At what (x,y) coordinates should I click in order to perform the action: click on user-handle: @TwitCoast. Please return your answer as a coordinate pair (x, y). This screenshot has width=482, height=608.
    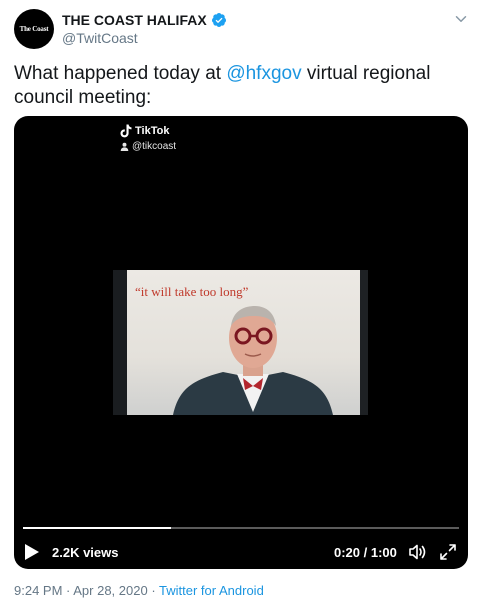
    Looking at the image, I should click on (100, 38).